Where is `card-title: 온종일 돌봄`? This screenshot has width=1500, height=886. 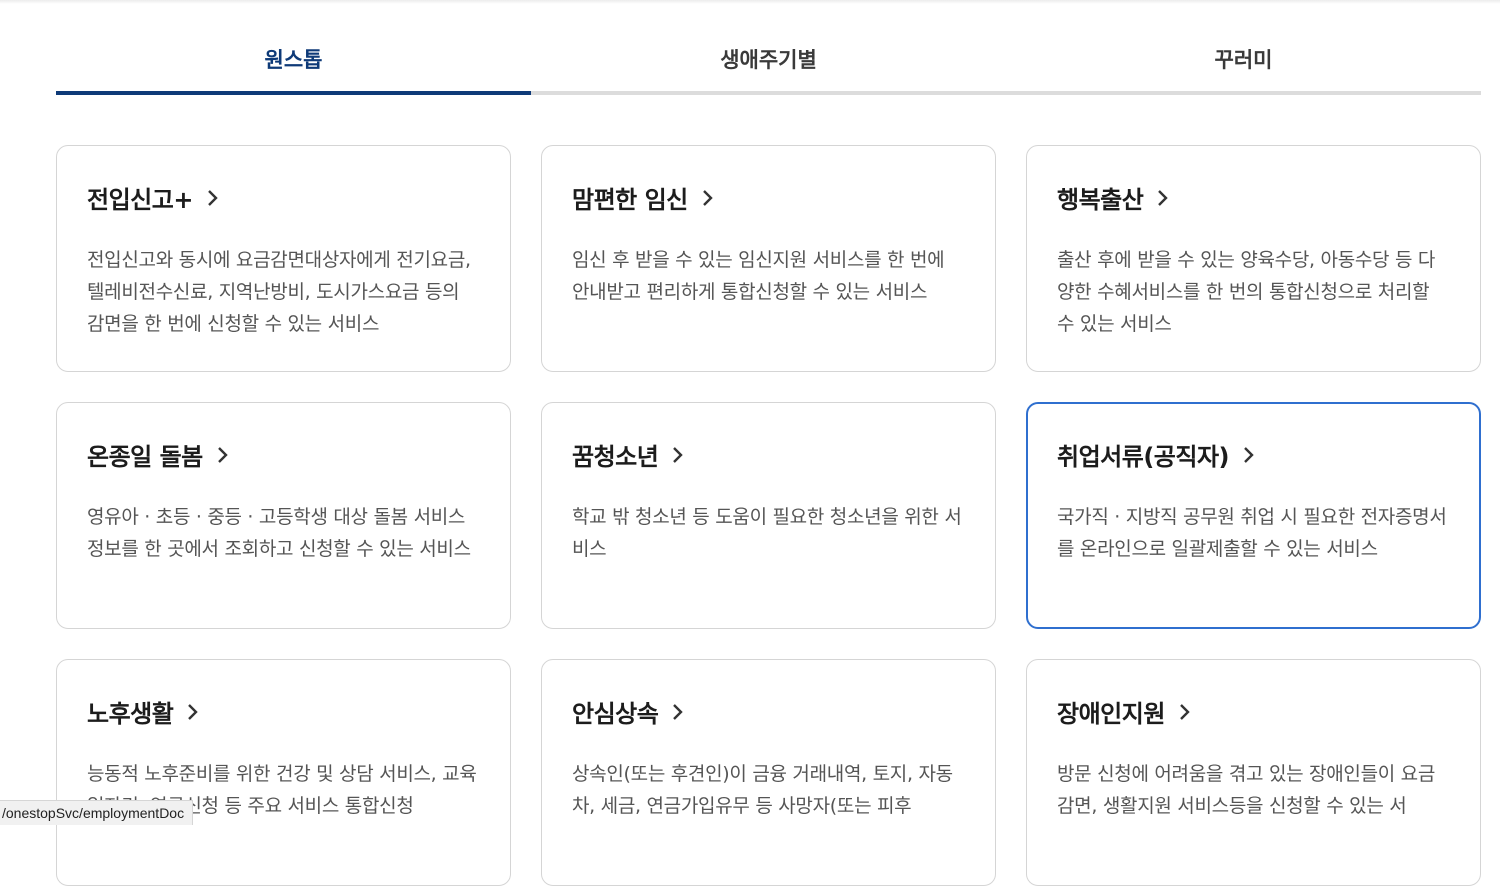 card-title: 온종일 돌봄 is located at coordinates (160, 454).